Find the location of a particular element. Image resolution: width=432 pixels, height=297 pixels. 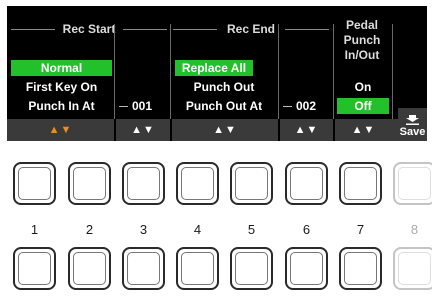

rec-end-option-punch-out: Punch Out is located at coordinates (224, 87).